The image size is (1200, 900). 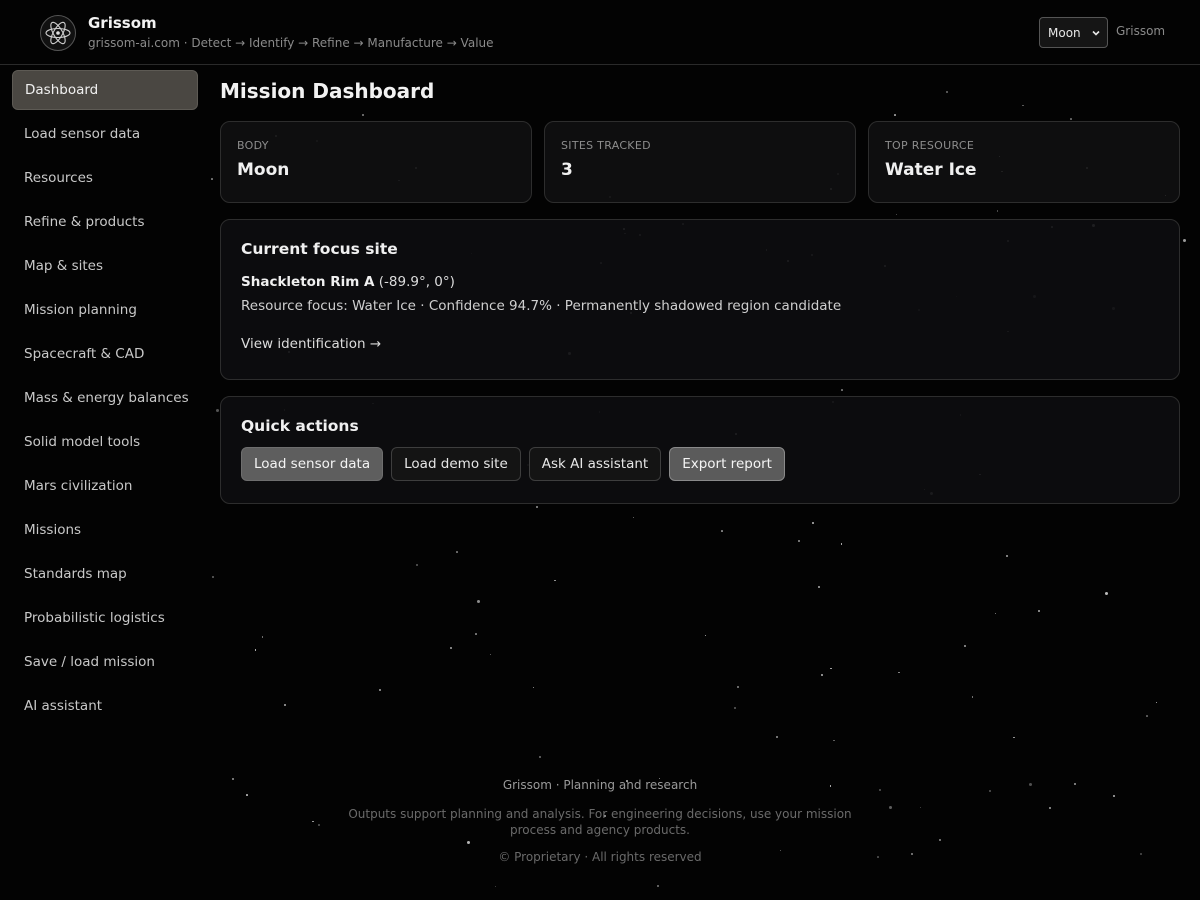 I want to click on body-select-value: Moon, so click(x=1064, y=32).